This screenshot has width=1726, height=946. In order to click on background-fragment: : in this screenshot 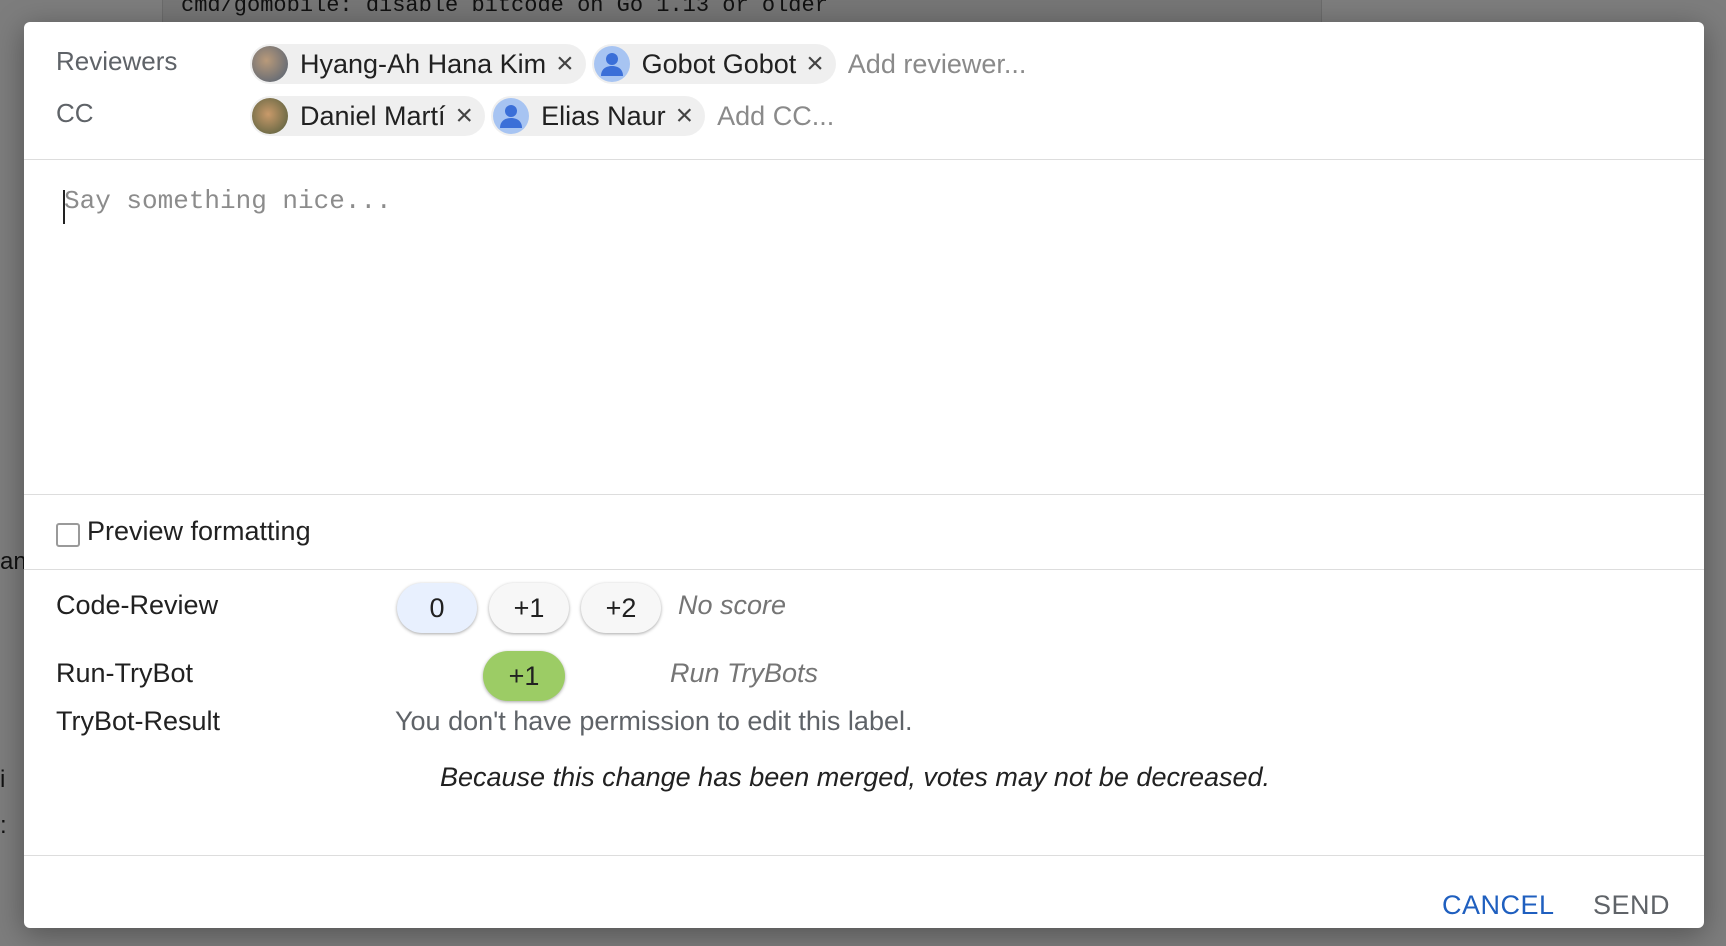, I will do `click(3, 825)`.